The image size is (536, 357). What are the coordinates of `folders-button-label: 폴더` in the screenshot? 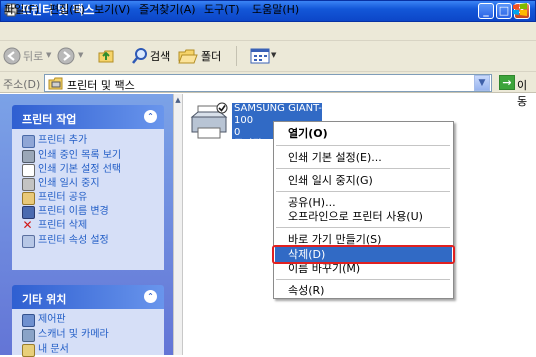 It's located at (211, 57).